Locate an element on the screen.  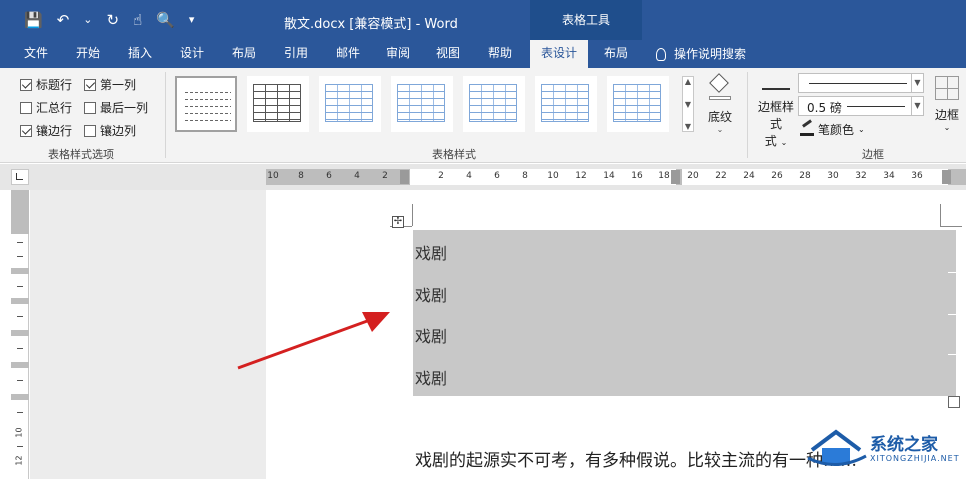
chevron-down-icon: ▼ is located at coordinates (917, 83).